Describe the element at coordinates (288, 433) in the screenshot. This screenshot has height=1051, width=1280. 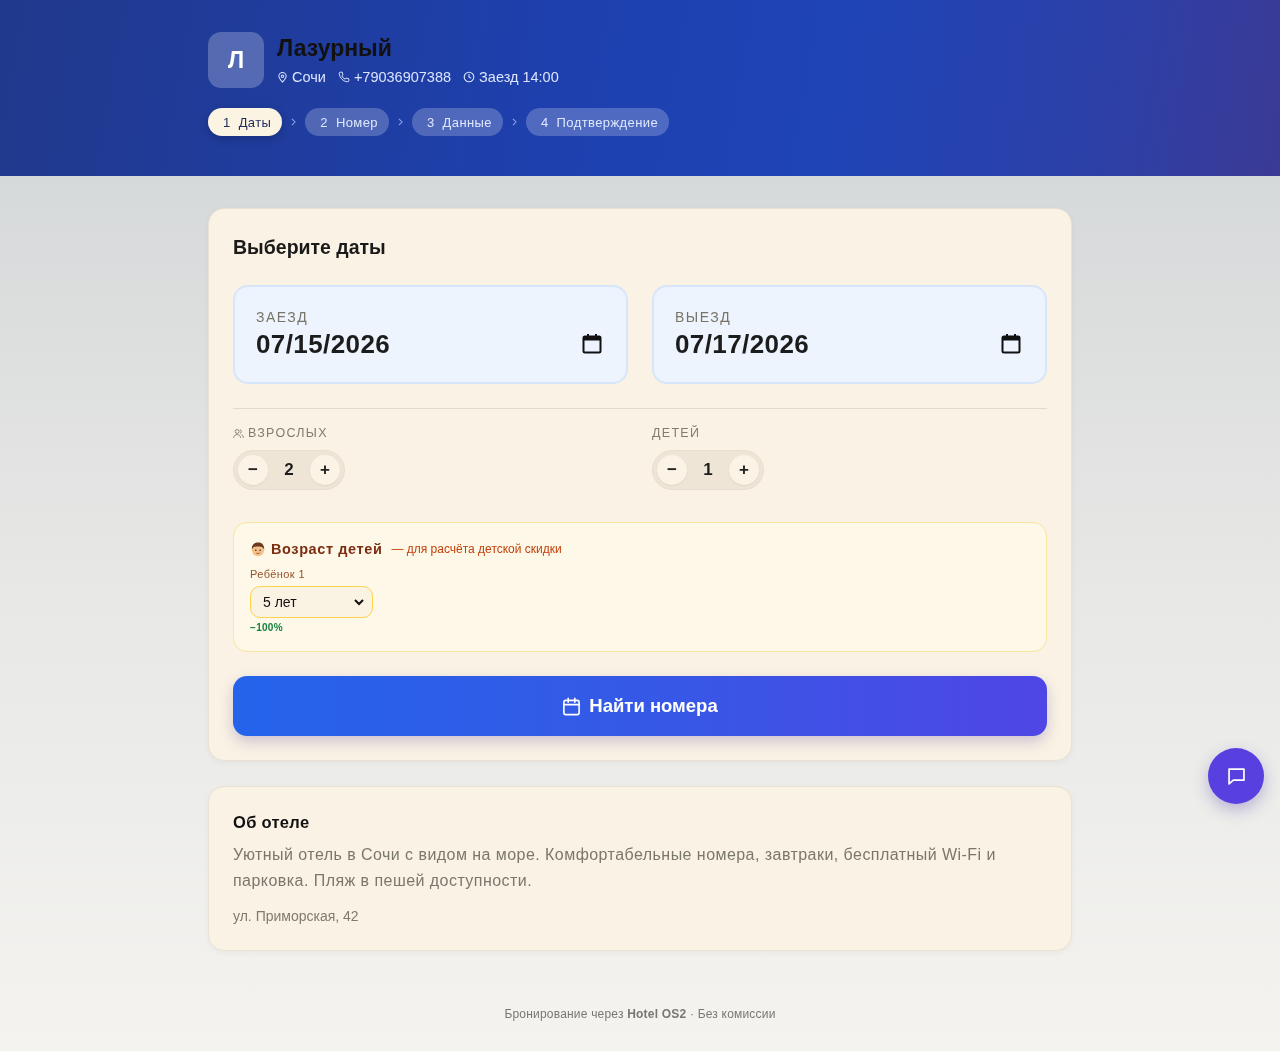
I see `guest-label: ВЗРОСЛЫХ` at that location.